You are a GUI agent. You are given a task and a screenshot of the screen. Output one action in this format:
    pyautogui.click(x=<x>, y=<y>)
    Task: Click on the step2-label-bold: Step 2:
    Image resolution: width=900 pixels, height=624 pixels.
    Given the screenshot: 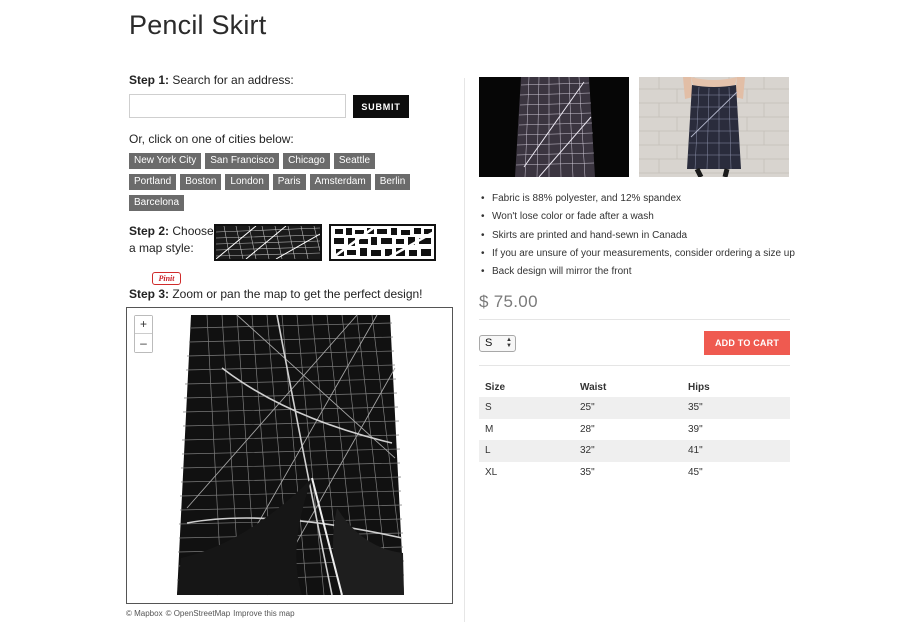 What is the action you would take?
    pyautogui.click(x=149, y=231)
    